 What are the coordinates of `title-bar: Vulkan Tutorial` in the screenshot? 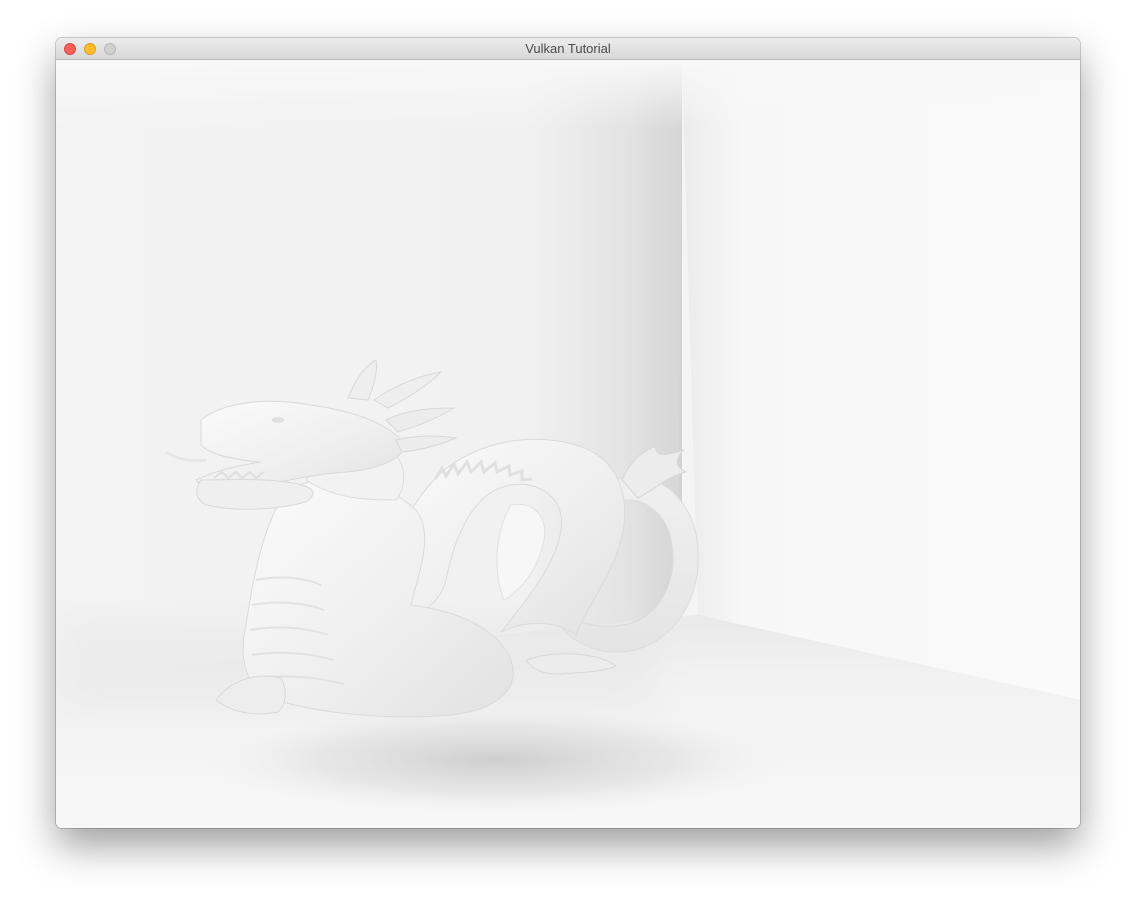 It's located at (568, 49).